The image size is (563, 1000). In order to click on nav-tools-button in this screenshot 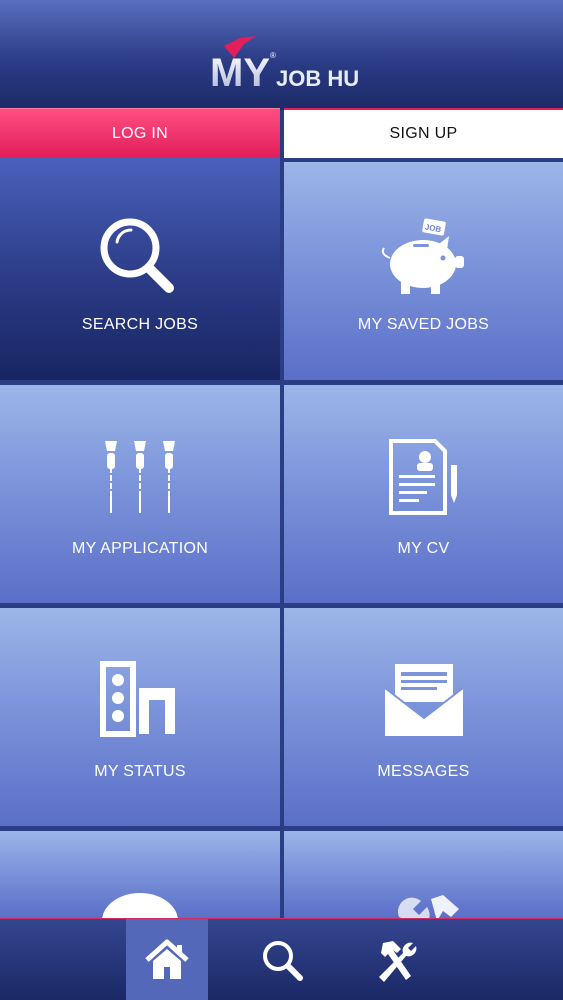, I will do `click(397, 959)`.